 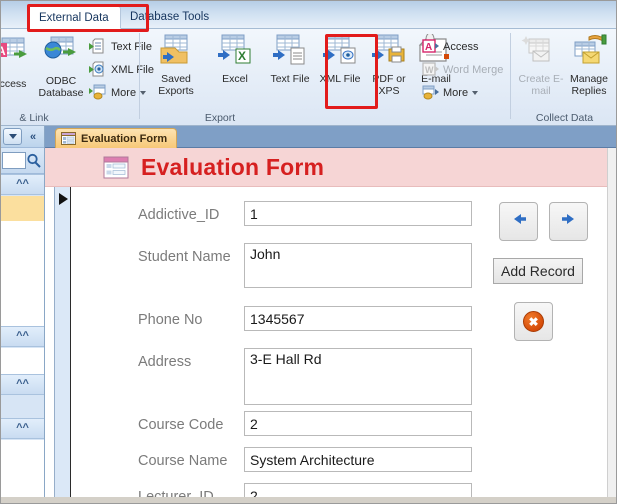 What do you see at coordinates (358, 423) in the screenshot?
I see `course-code-input` at bounding box center [358, 423].